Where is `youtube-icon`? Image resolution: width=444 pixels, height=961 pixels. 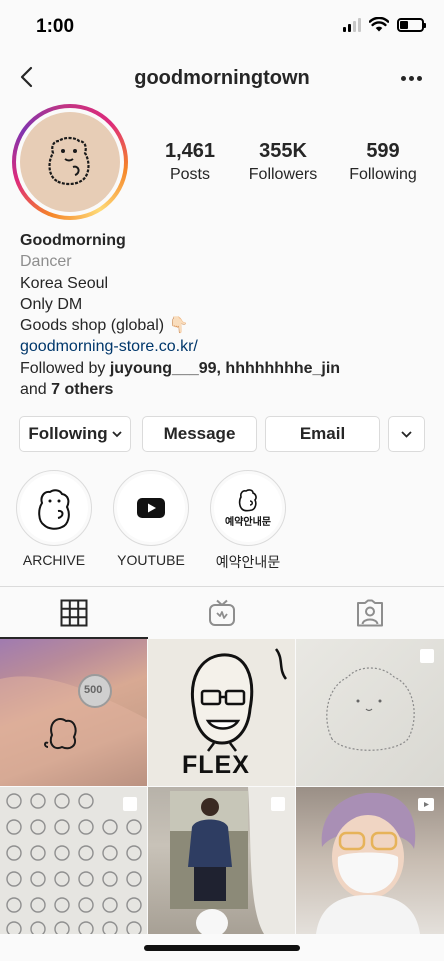 youtube-icon is located at coordinates (151, 508).